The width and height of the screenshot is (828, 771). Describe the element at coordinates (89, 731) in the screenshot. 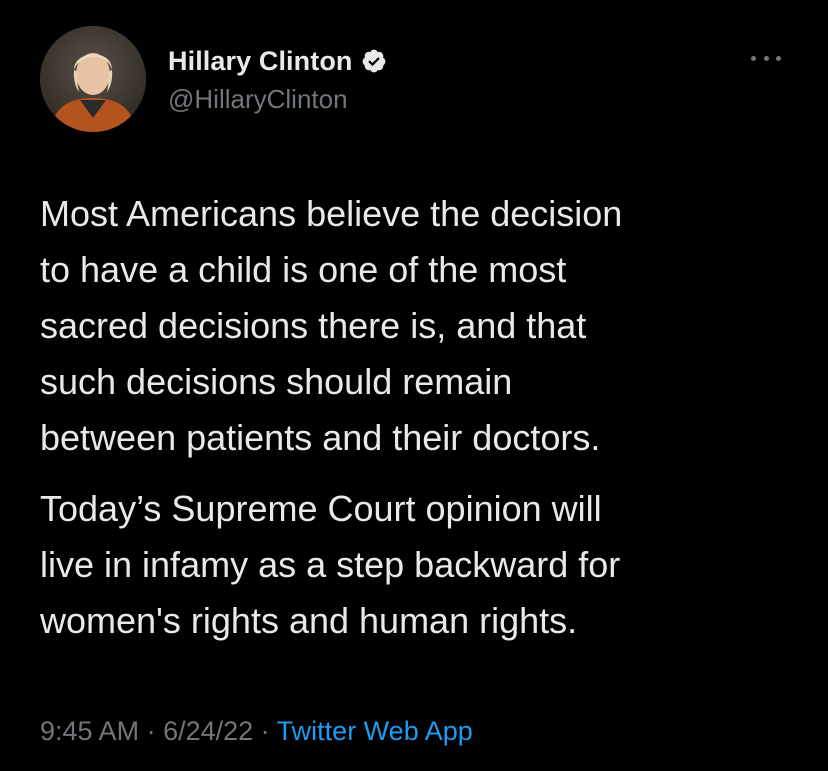

I see `tweet-time: 9:45 AM` at that location.